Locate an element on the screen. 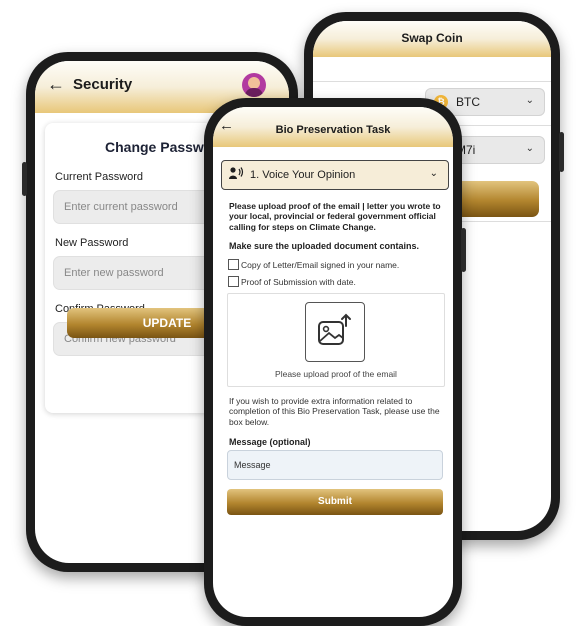 The height and width of the screenshot is (626, 580). voice-opinion-accordion: 1. Voice Your Opinion ⌄ is located at coordinates (335, 175).